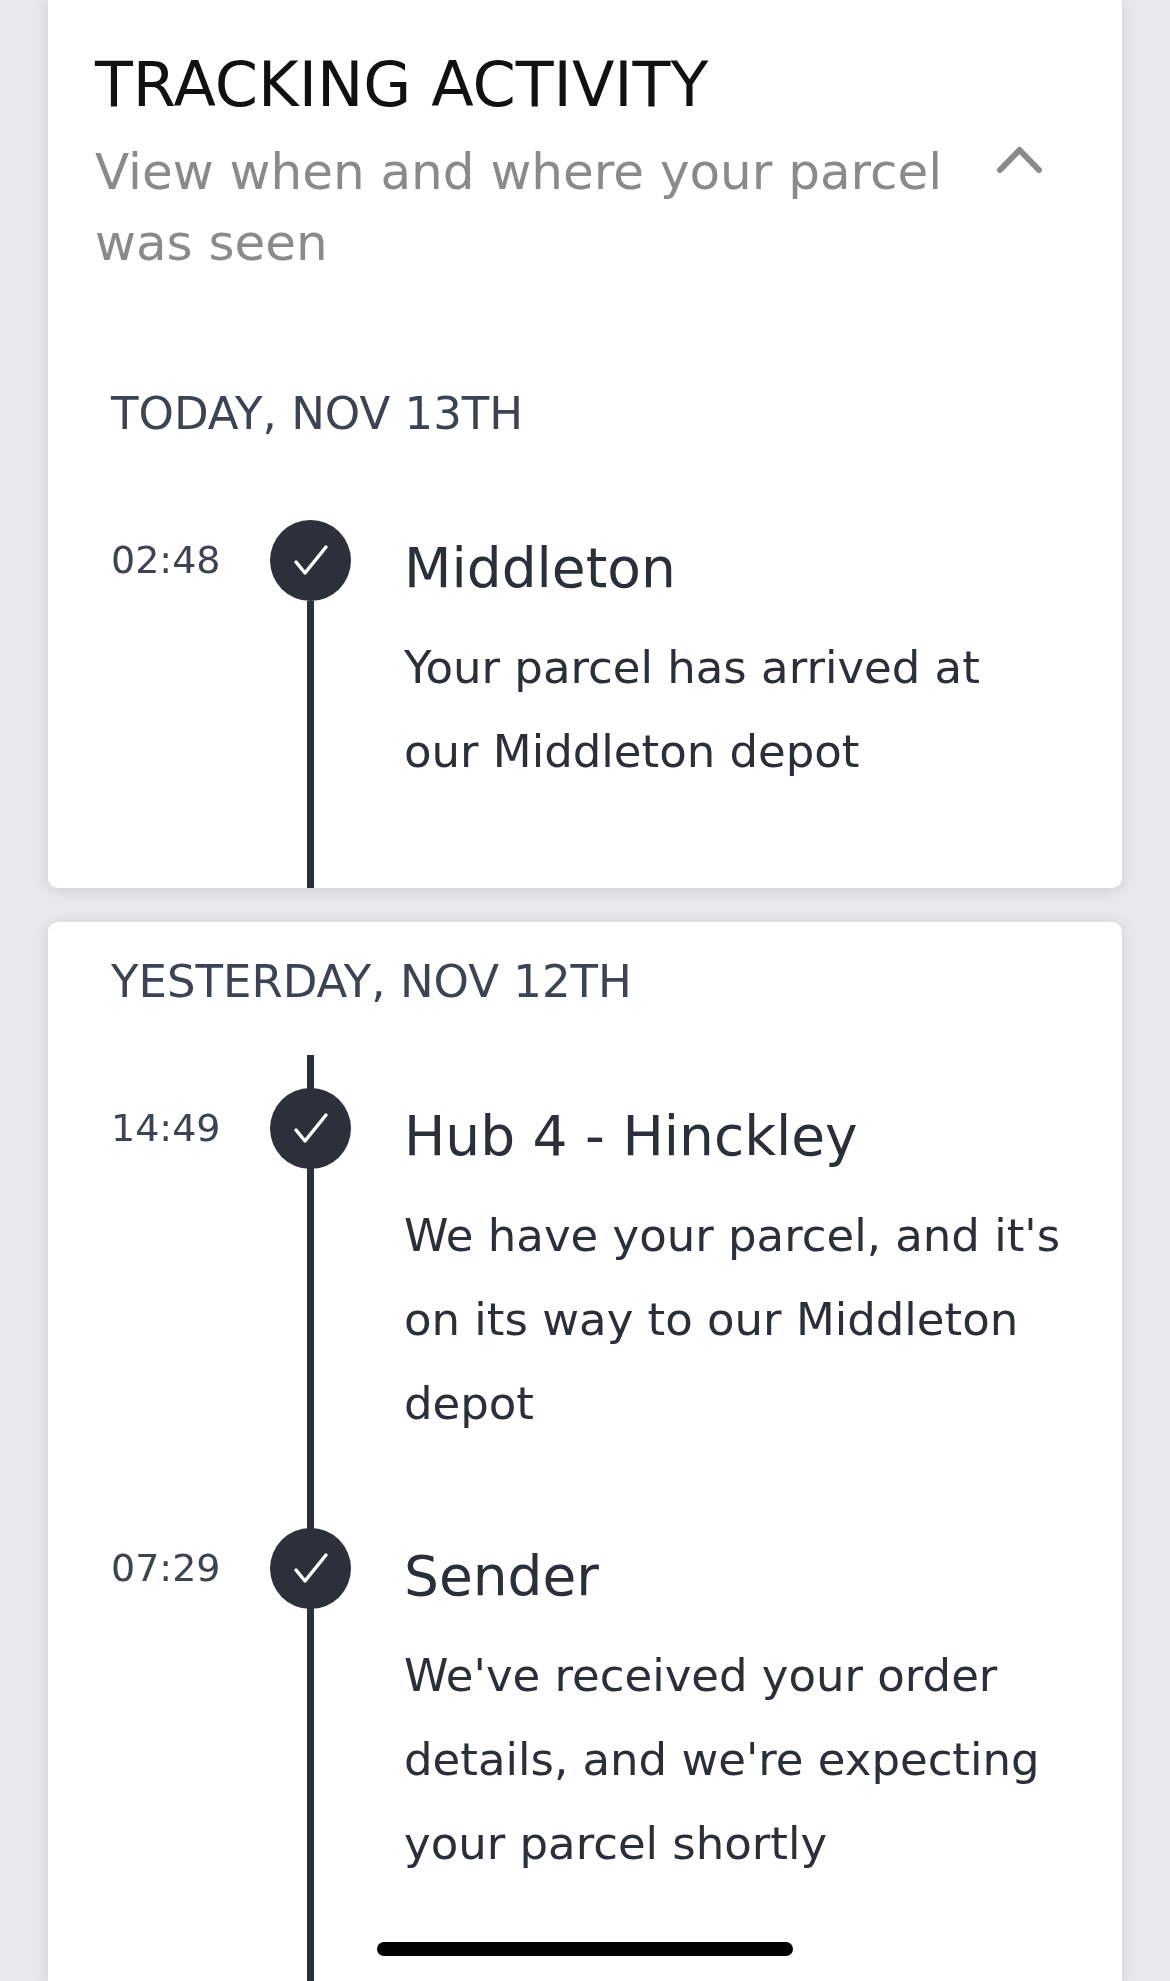 This screenshot has height=1981, width=1170. What do you see at coordinates (318, 414) in the screenshot?
I see `date-heading: TODAY, NOV 13TH` at bounding box center [318, 414].